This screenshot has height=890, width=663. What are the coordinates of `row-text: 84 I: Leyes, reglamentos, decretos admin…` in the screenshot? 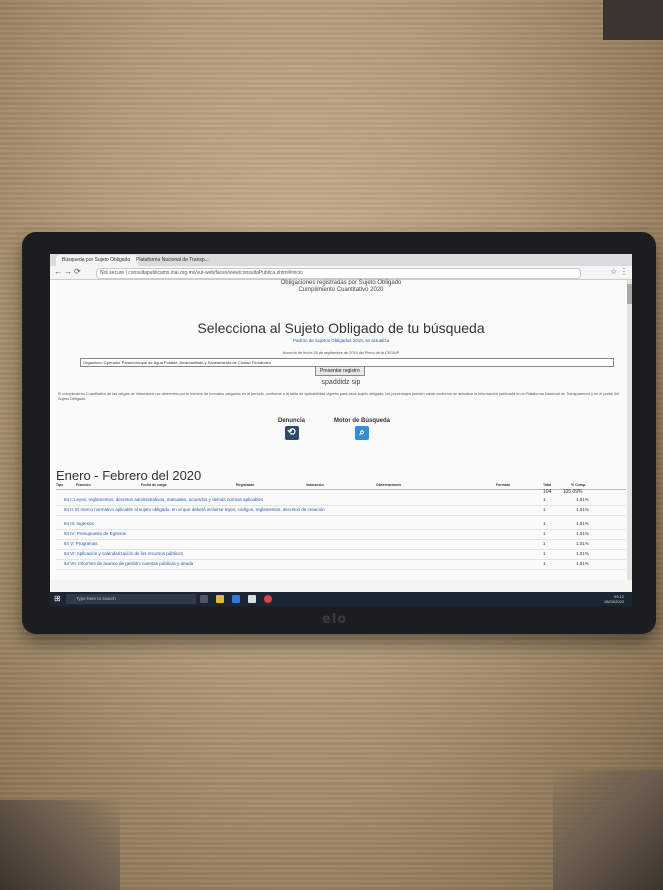 It's located at (164, 499).